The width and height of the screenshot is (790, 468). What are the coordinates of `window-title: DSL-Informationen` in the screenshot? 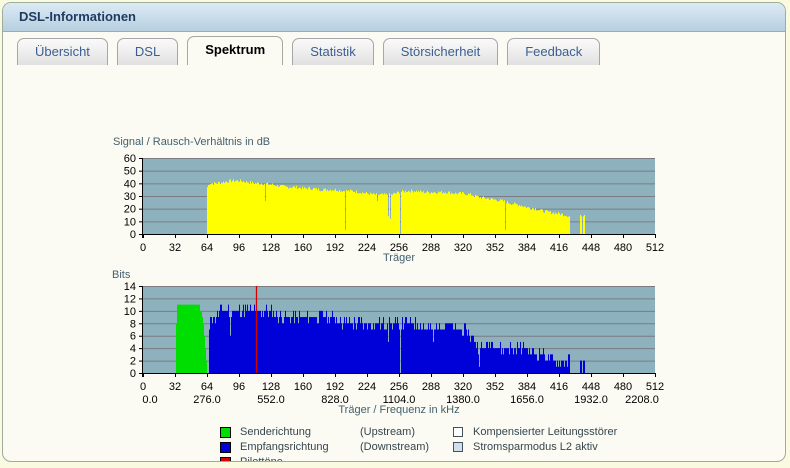 It's located at (77, 16).